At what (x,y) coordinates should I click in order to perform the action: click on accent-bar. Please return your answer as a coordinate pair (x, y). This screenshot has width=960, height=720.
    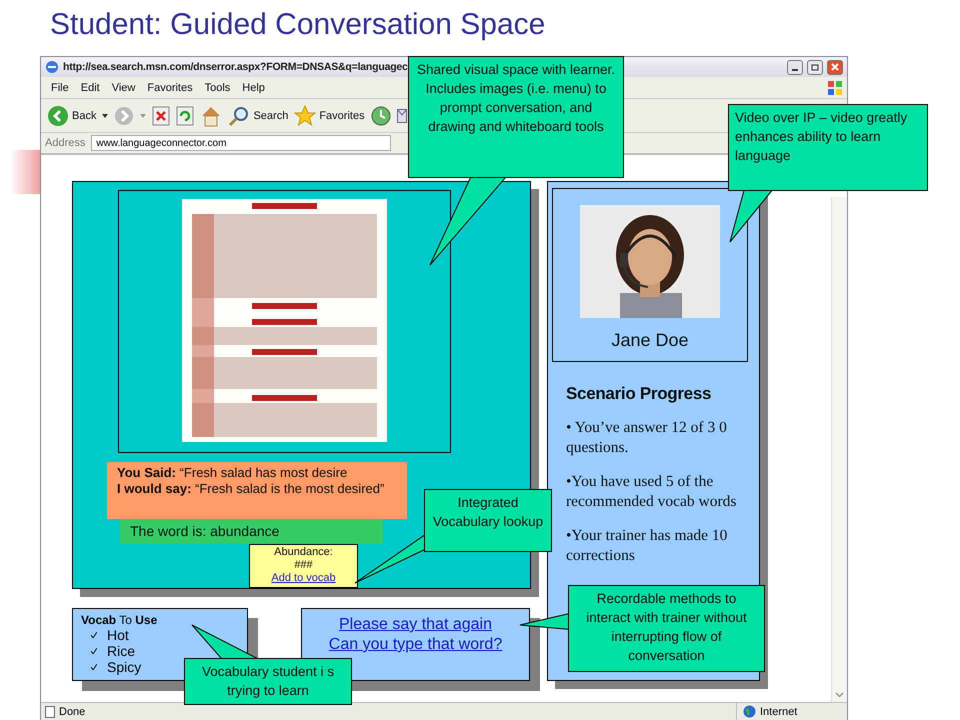
    Looking at the image, I should click on (25, 172).